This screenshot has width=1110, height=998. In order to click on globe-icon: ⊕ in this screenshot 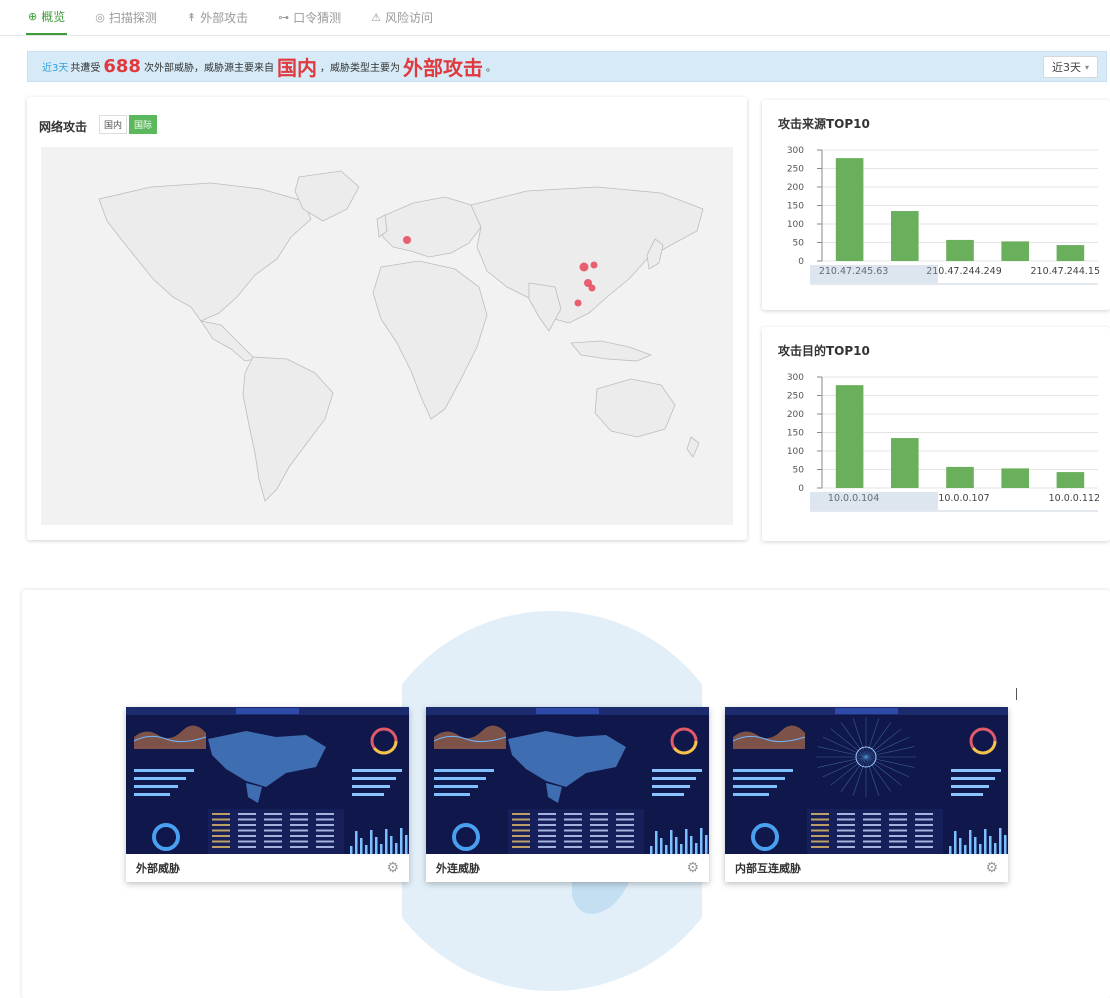, I will do `click(33, 16)`.